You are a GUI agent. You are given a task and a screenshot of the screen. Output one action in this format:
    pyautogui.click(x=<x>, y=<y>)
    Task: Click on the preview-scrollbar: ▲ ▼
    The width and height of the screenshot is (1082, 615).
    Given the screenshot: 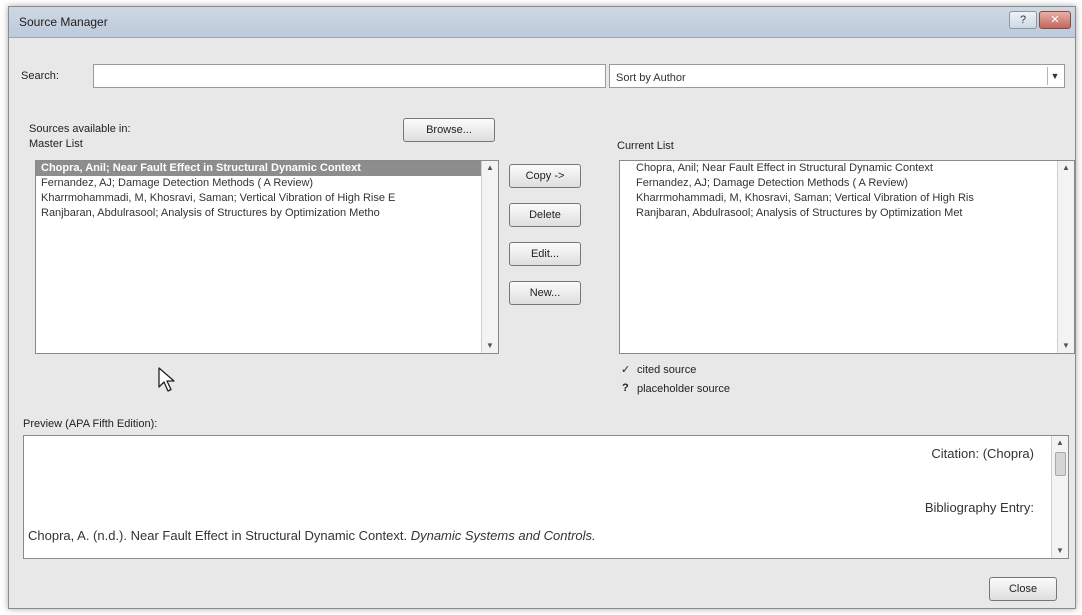 What is the action you would take?
    pyautogui.click(x=1059, y=497)
    